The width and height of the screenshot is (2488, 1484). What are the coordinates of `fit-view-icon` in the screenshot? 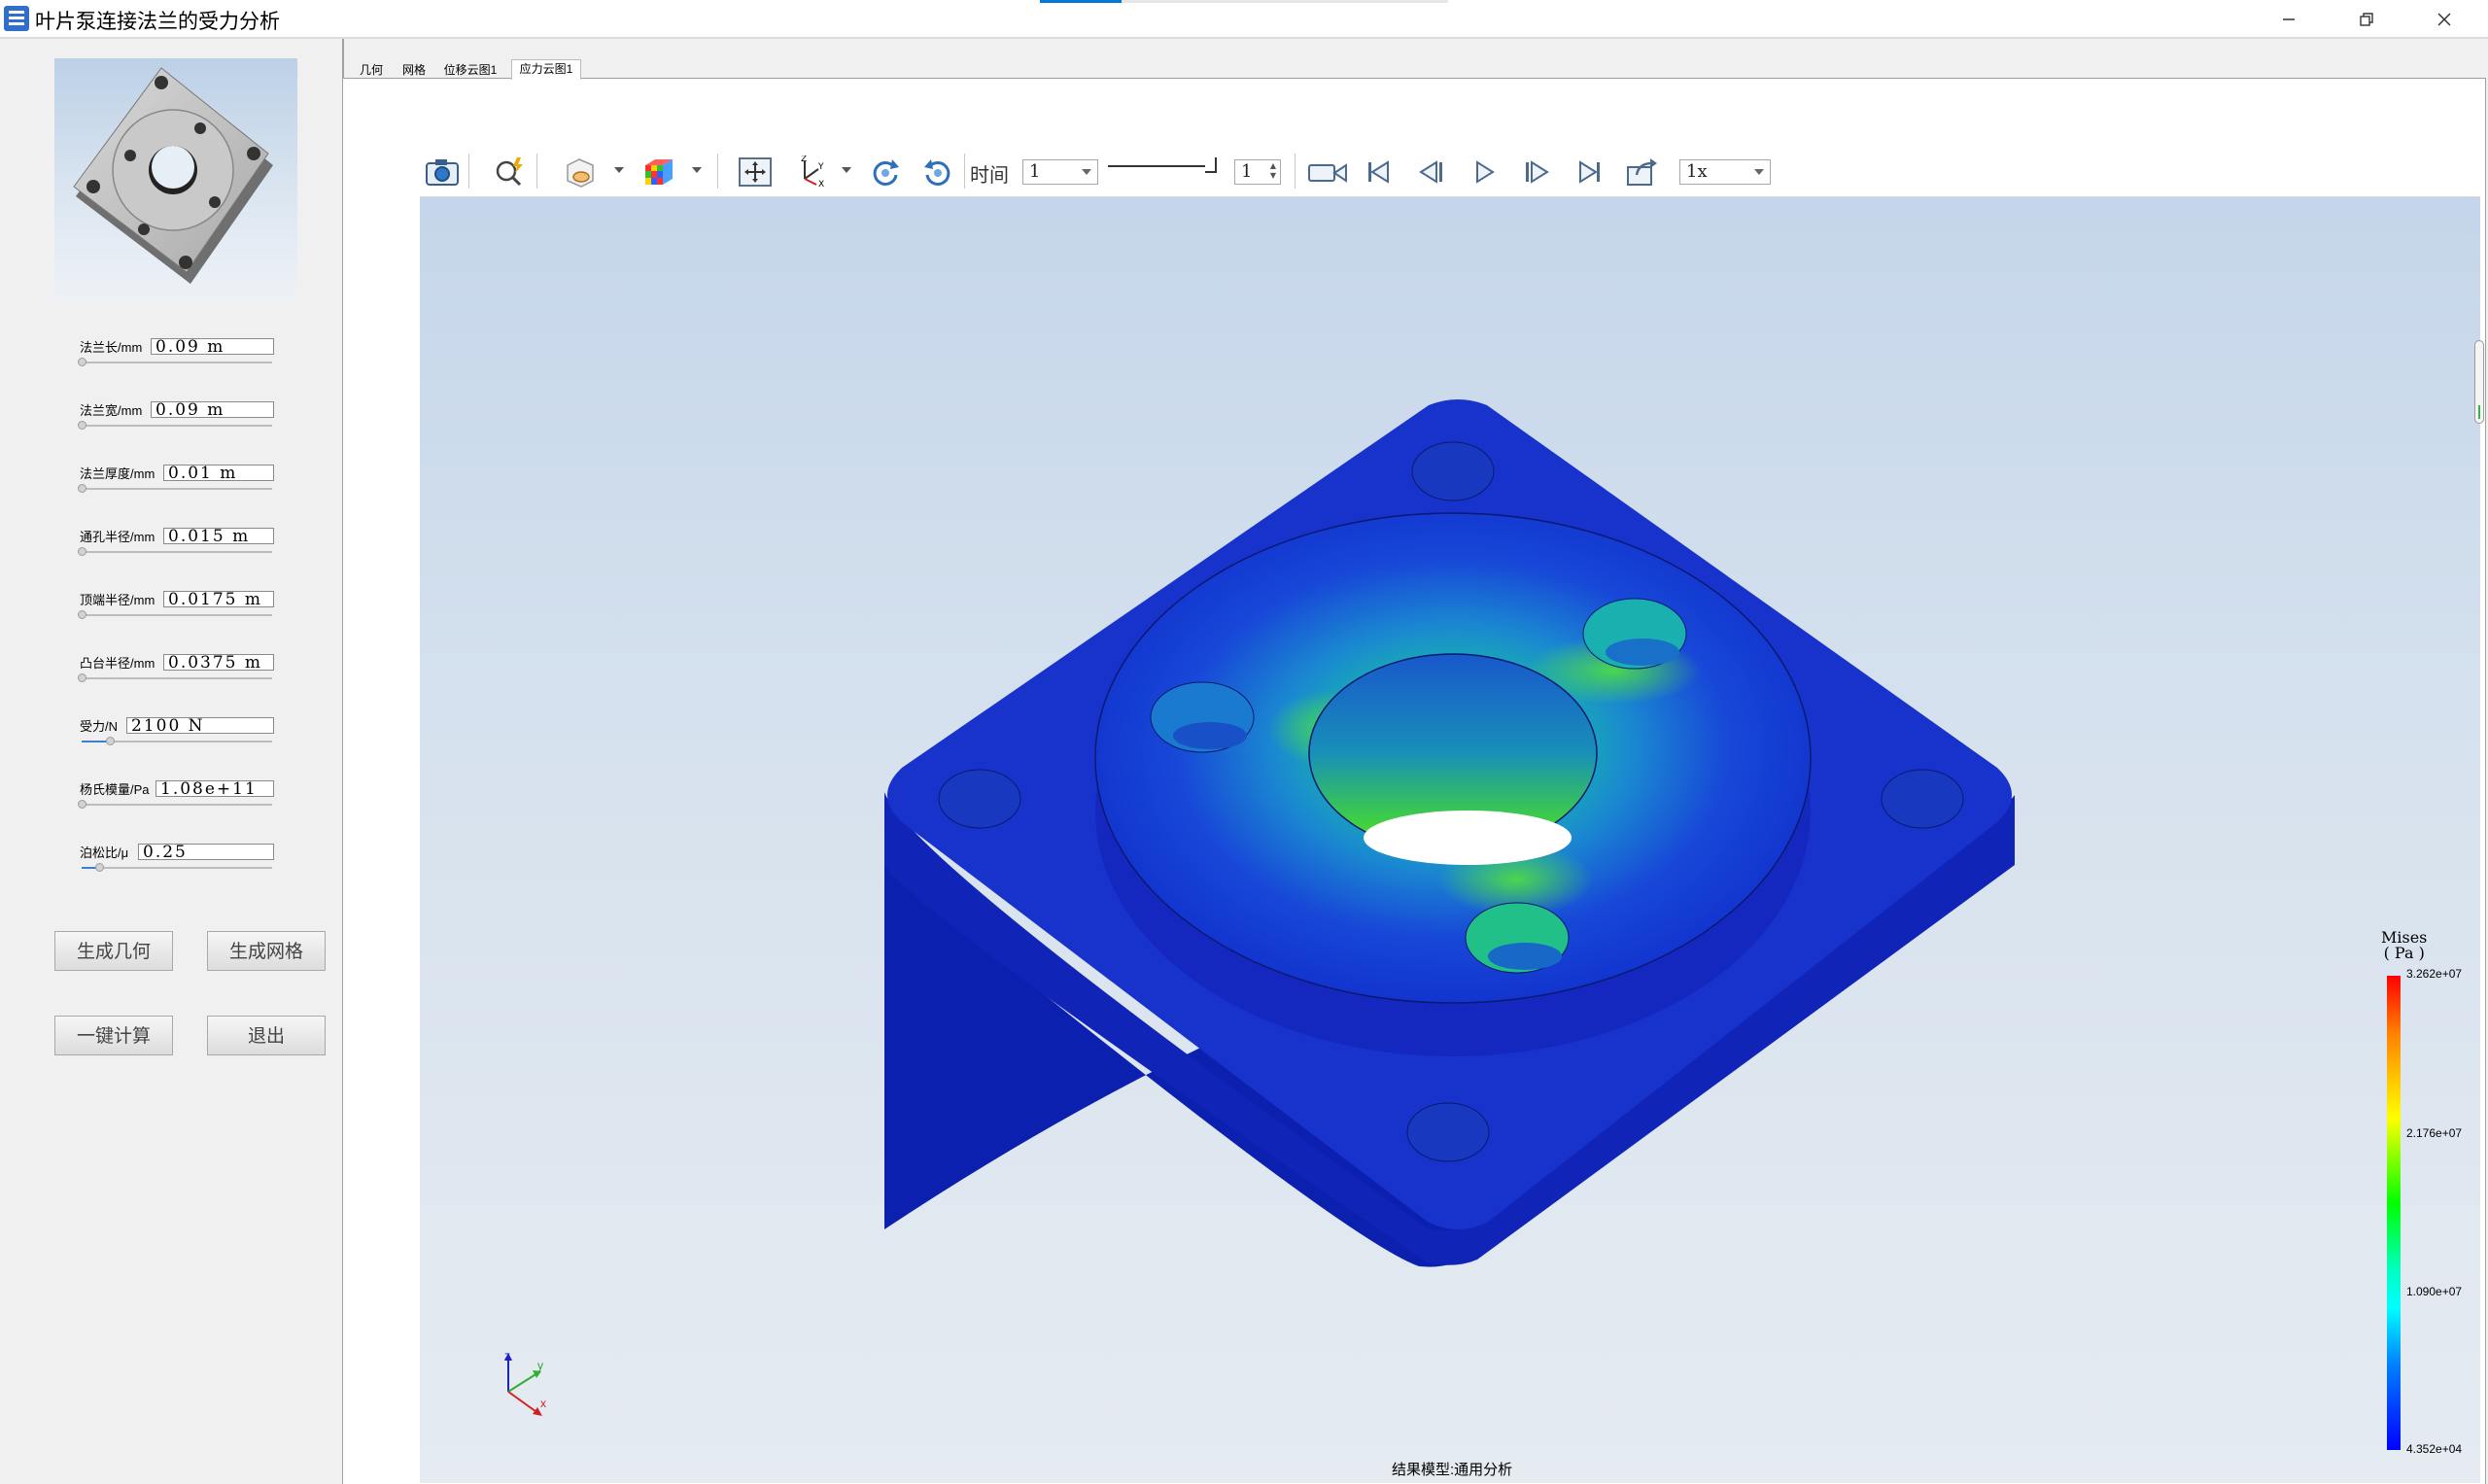 It's located at (755, 172).